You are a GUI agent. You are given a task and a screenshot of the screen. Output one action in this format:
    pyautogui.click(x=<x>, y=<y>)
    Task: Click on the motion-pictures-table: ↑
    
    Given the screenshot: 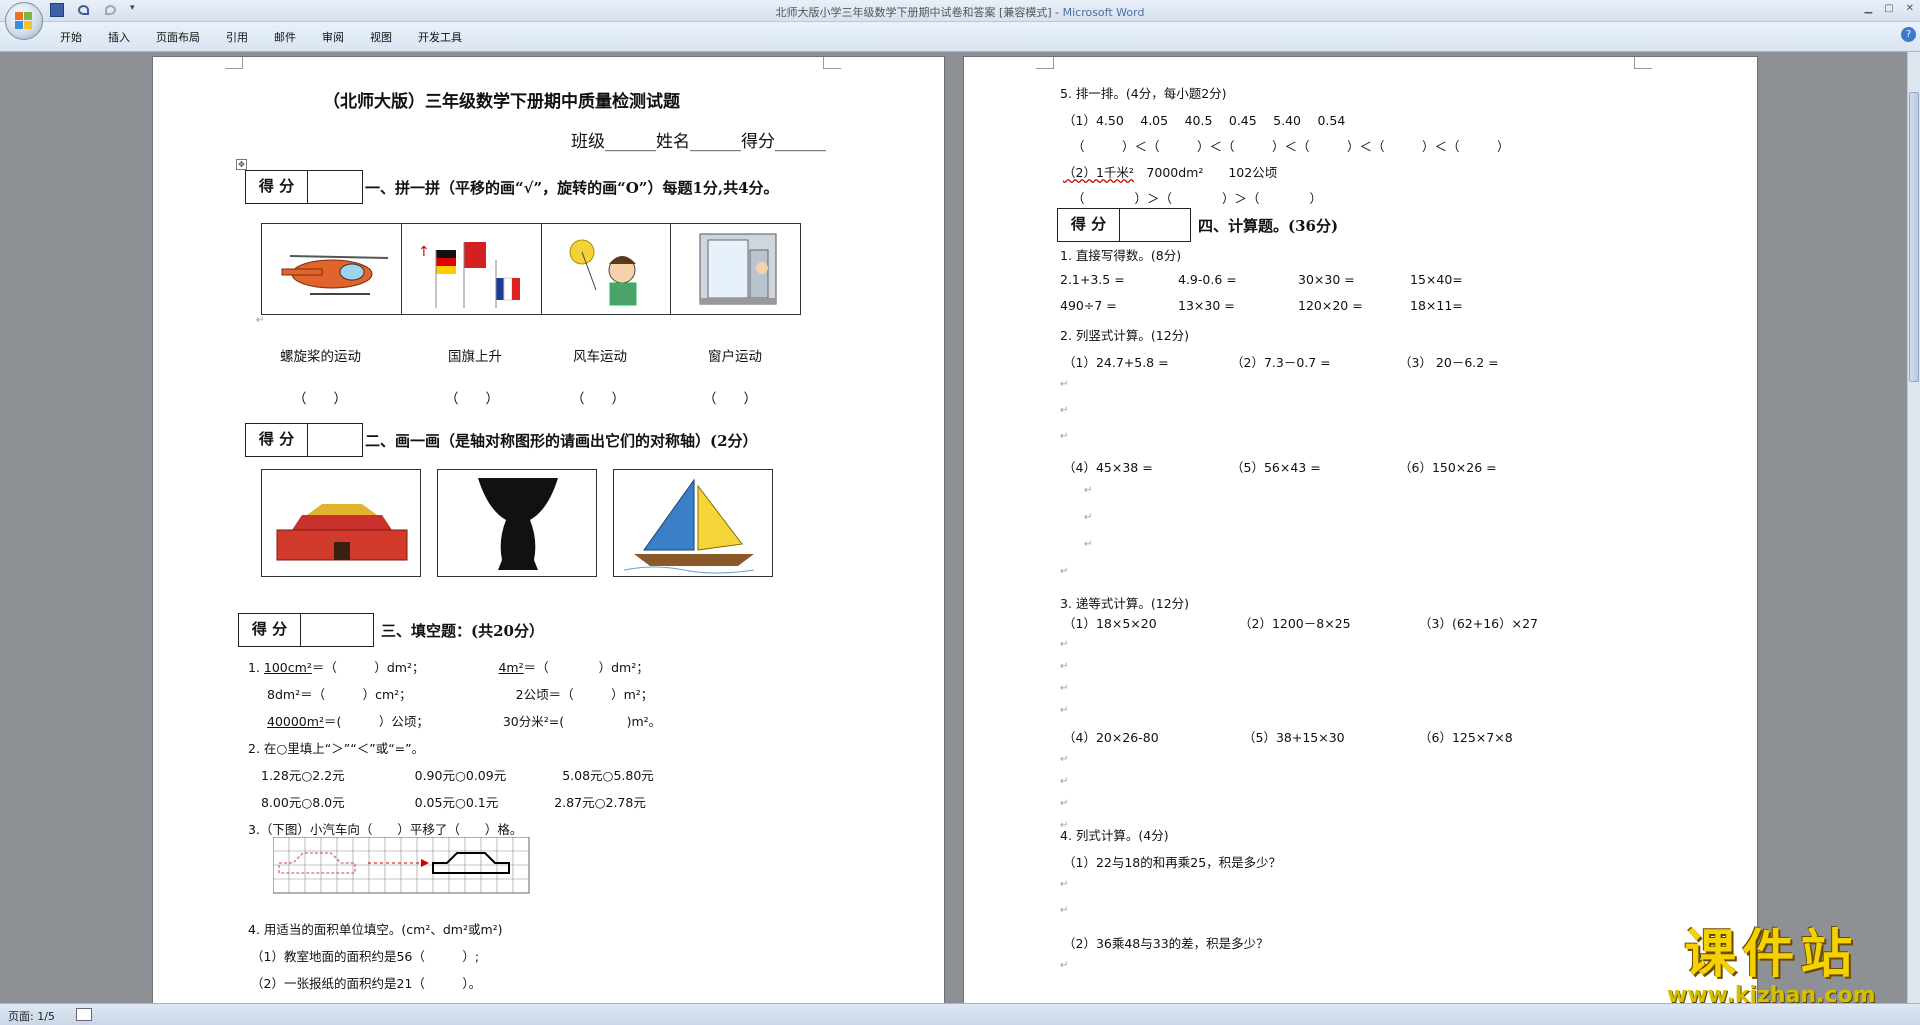 What is the action you would take?
    pyautogui.click(x=531, y=269)
    